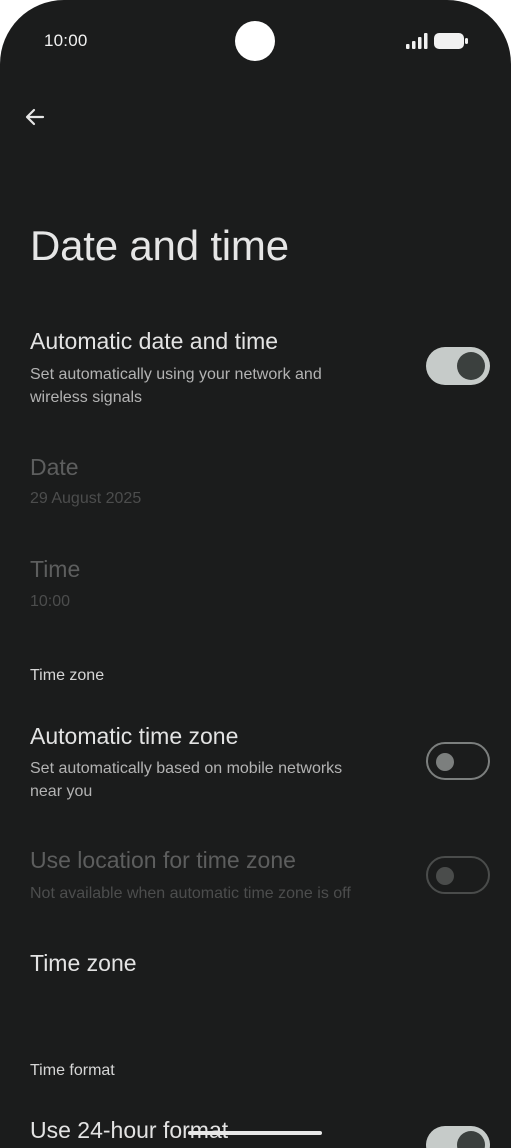 Image resolution: width=511 pixels, height=1148 pixels. I want to click on time-format-section-header: Time format, so click(72, 1070).